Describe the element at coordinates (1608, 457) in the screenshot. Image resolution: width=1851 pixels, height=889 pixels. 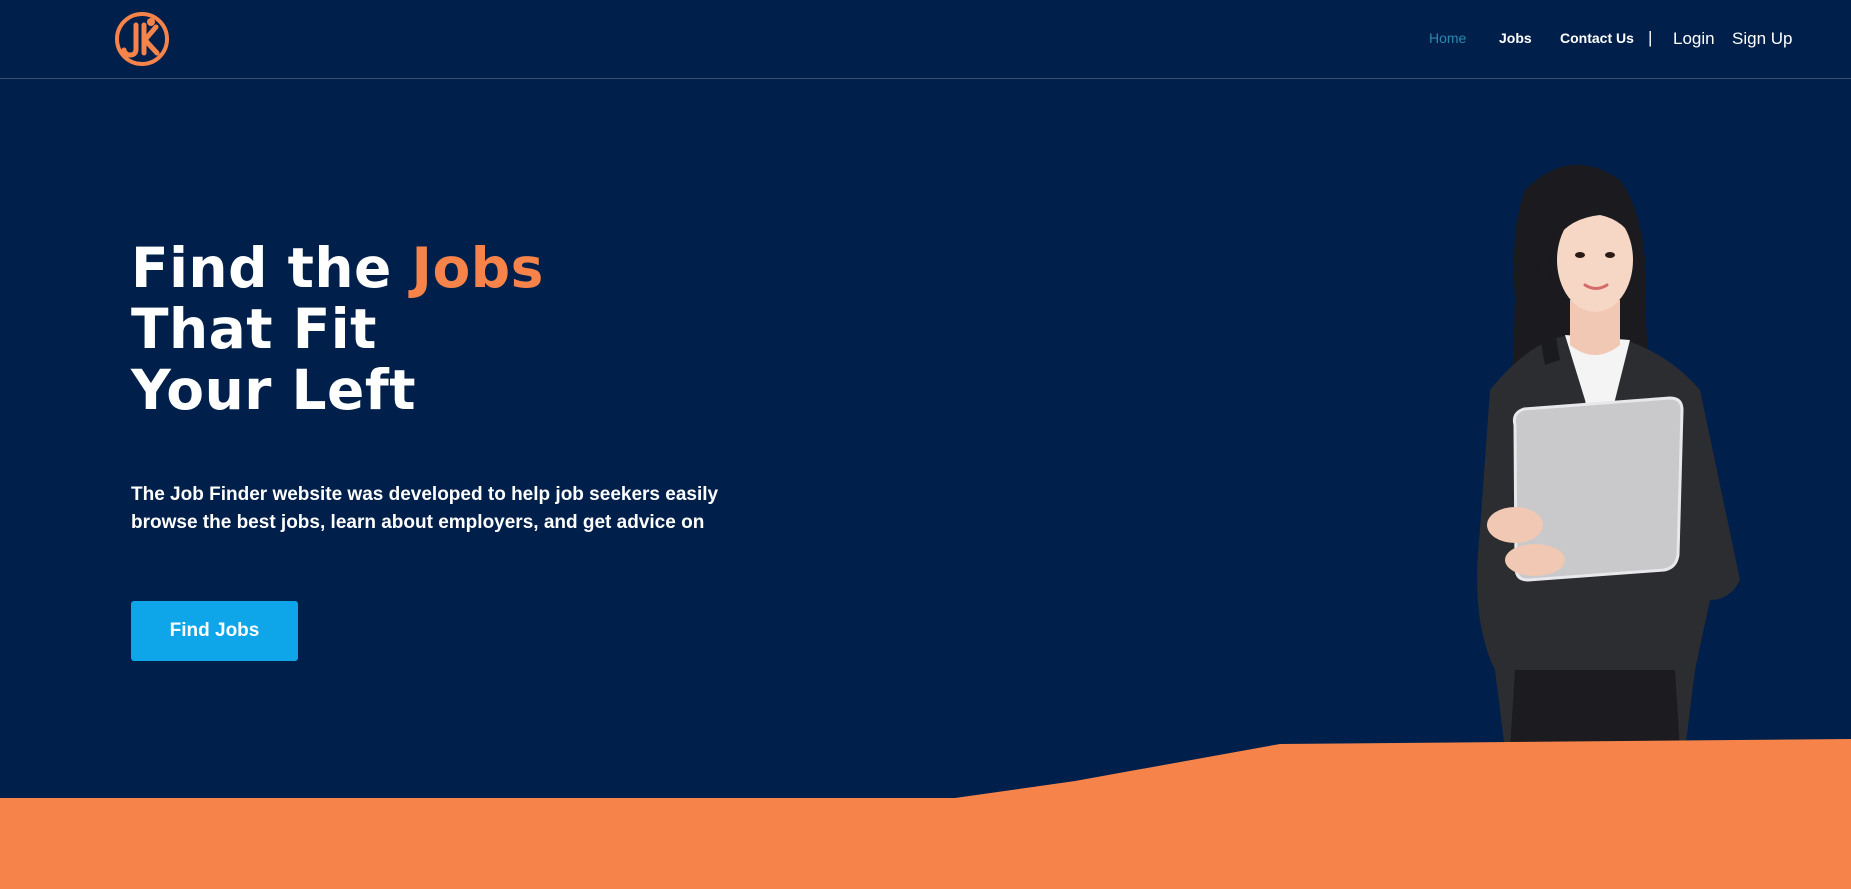
I see `businesswoman-image` at that location.